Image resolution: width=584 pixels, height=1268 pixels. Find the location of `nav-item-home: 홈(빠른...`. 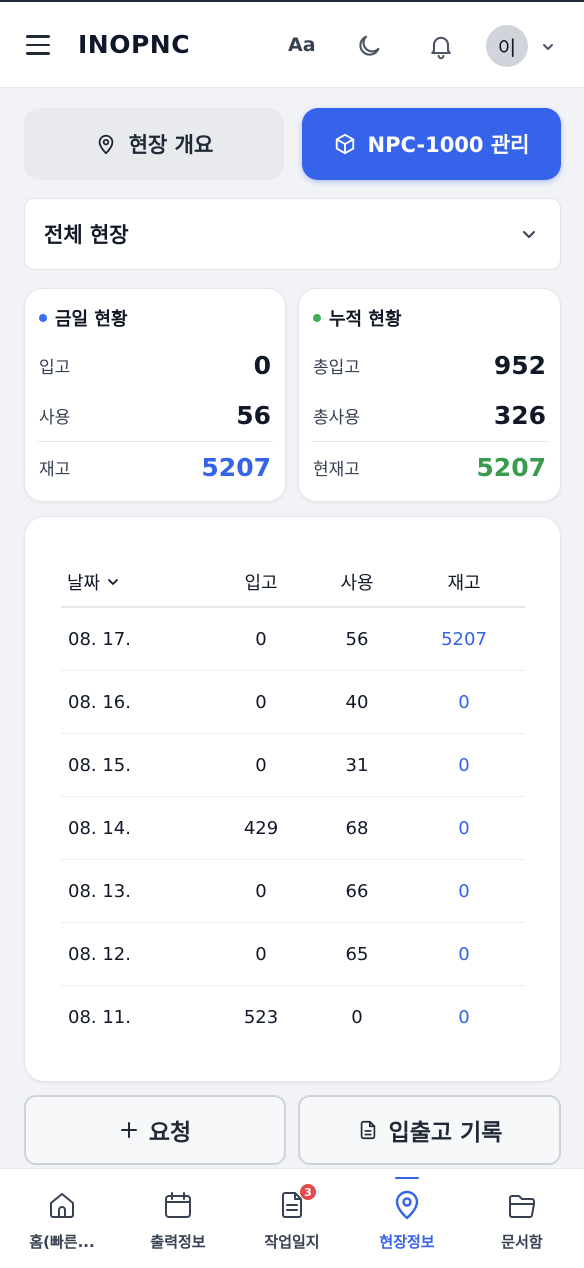

nav-item-home: 홈(빠른... is located at coordinates (62, 1218).